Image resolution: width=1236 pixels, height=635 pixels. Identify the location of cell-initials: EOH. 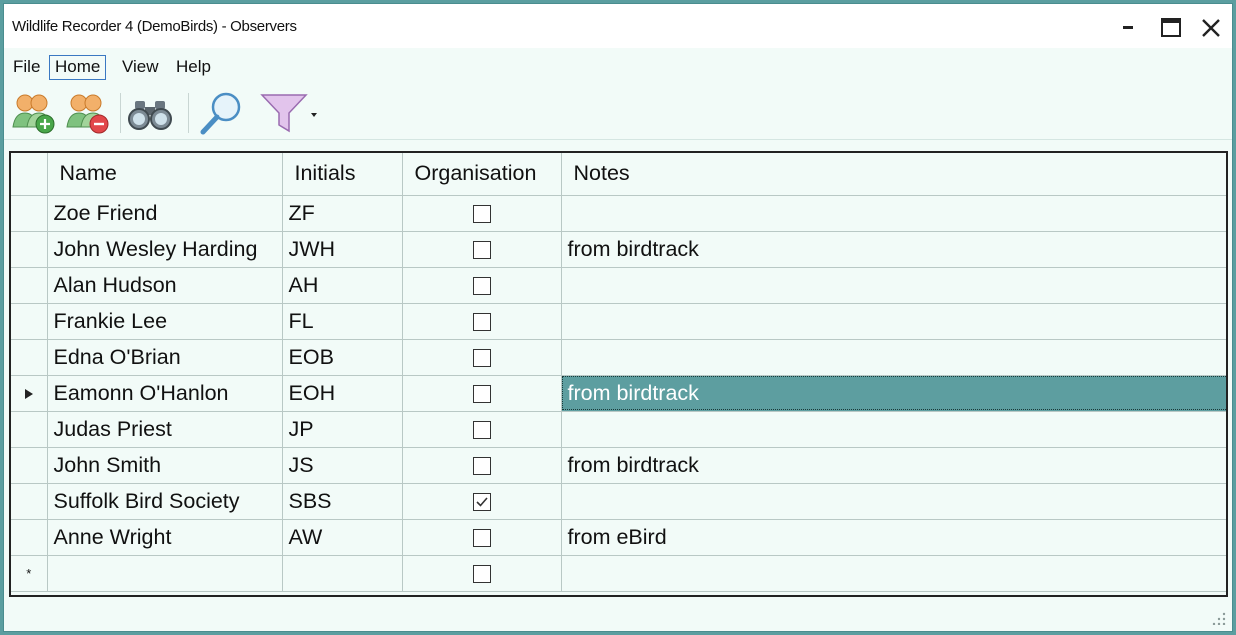
(342, 393).